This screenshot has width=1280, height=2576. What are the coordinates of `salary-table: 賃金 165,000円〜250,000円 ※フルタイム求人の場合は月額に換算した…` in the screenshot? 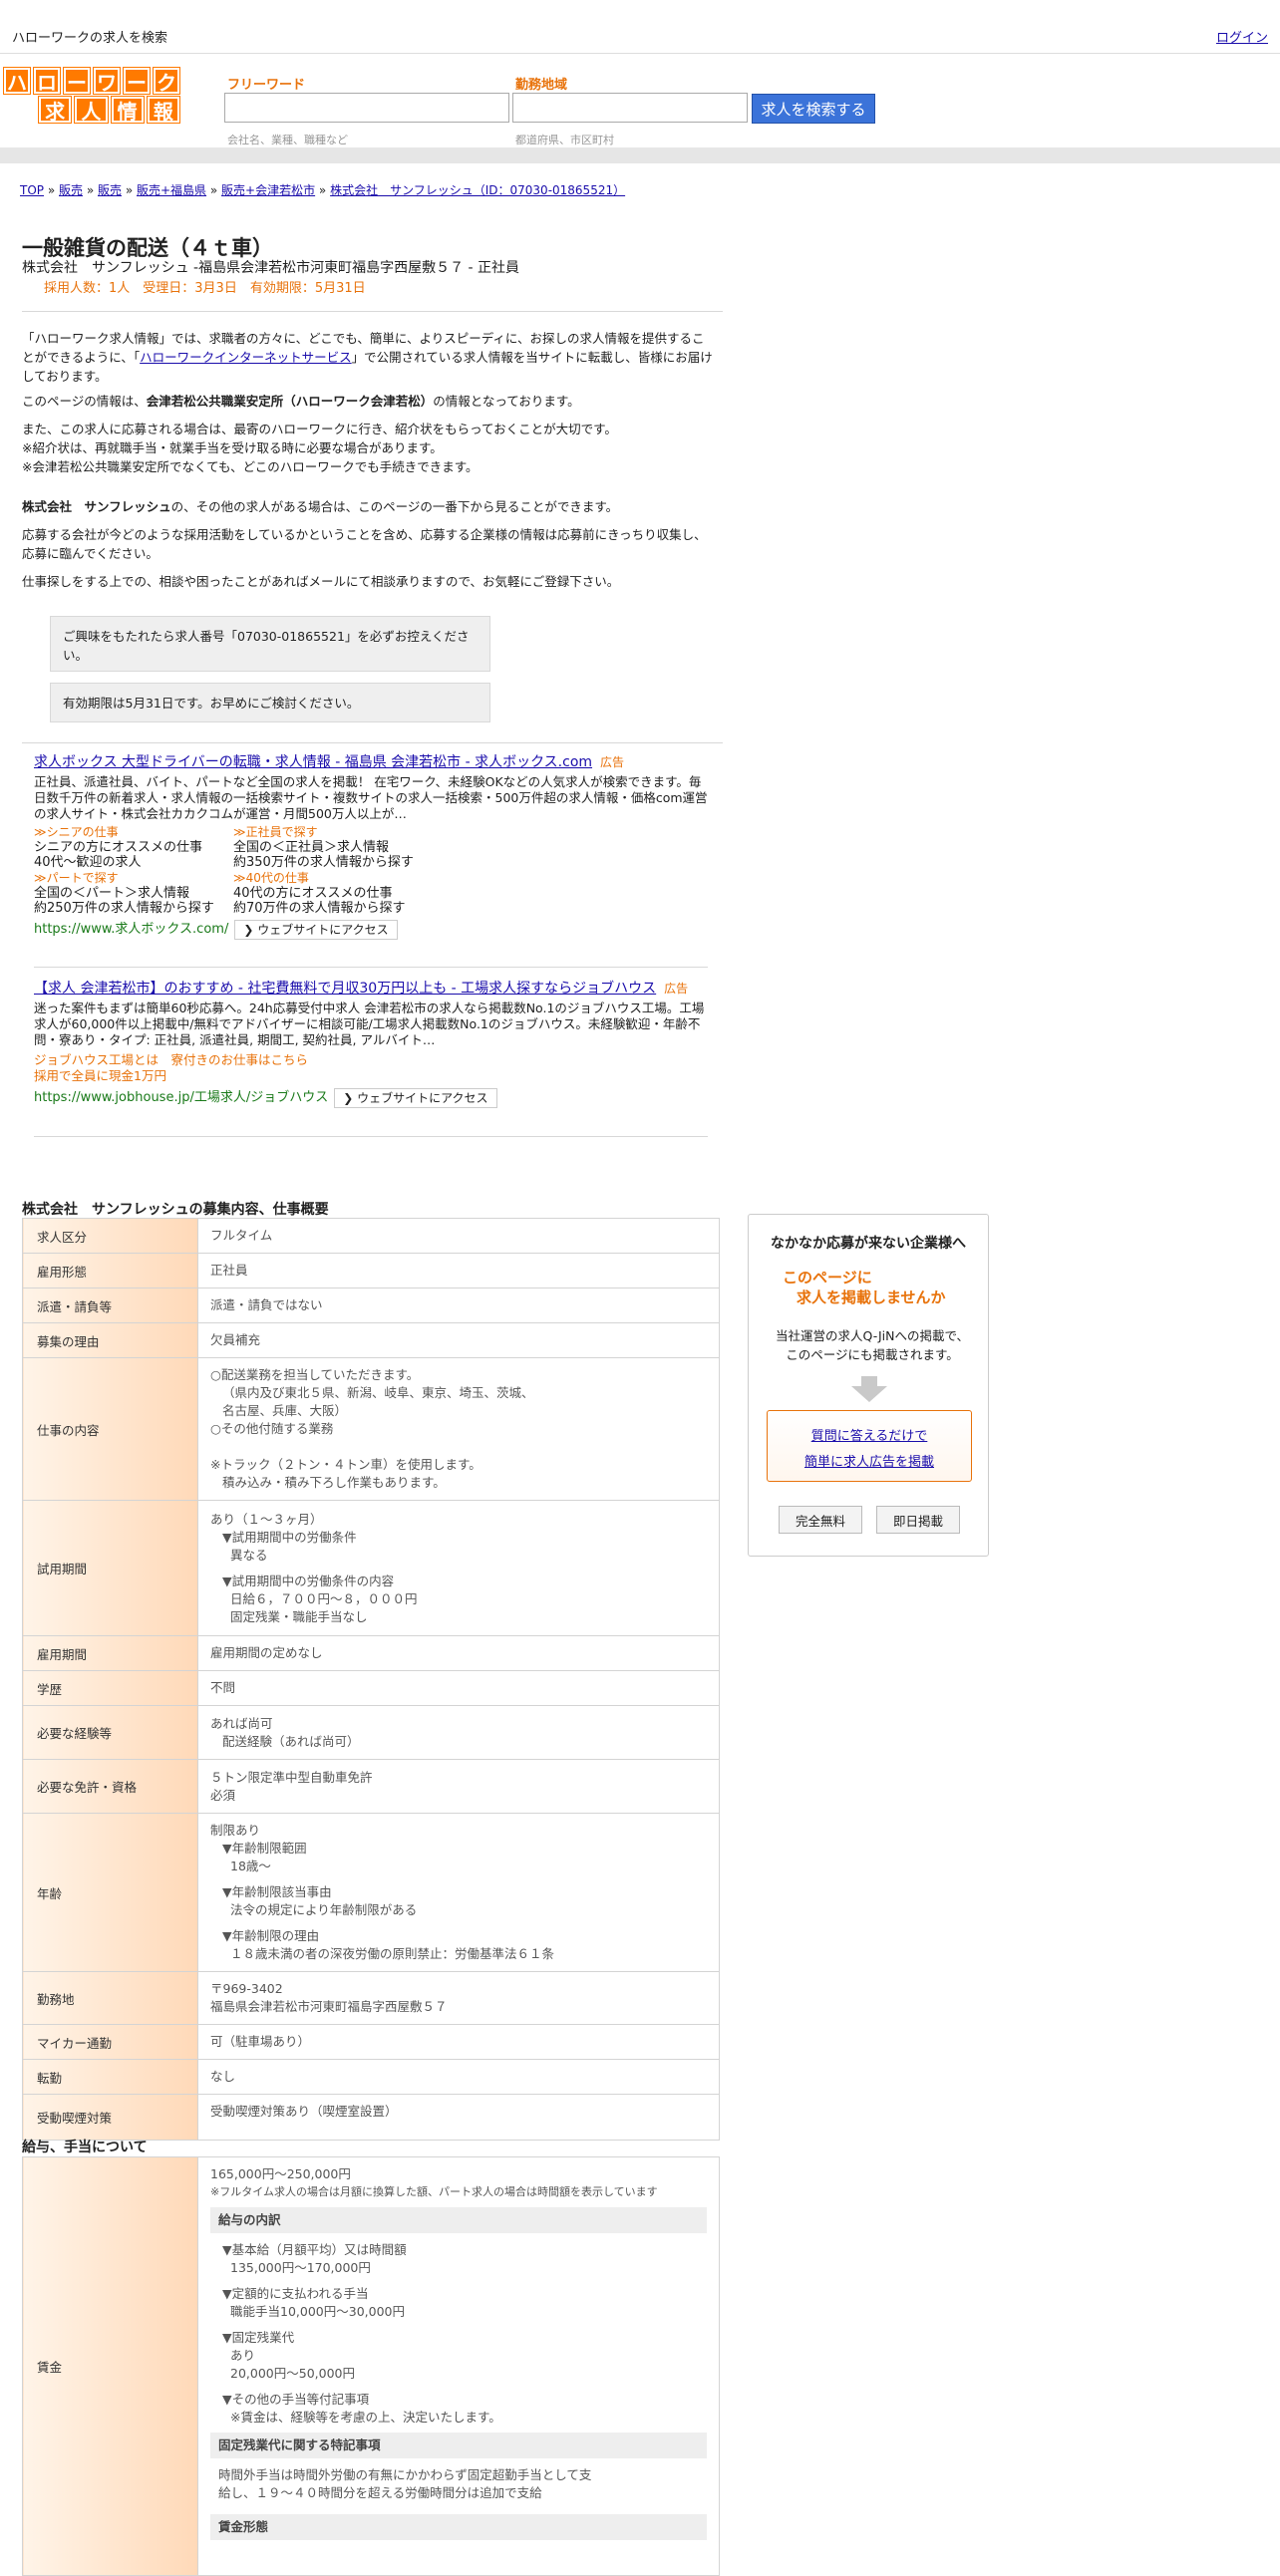 It's located at (371, 2366).